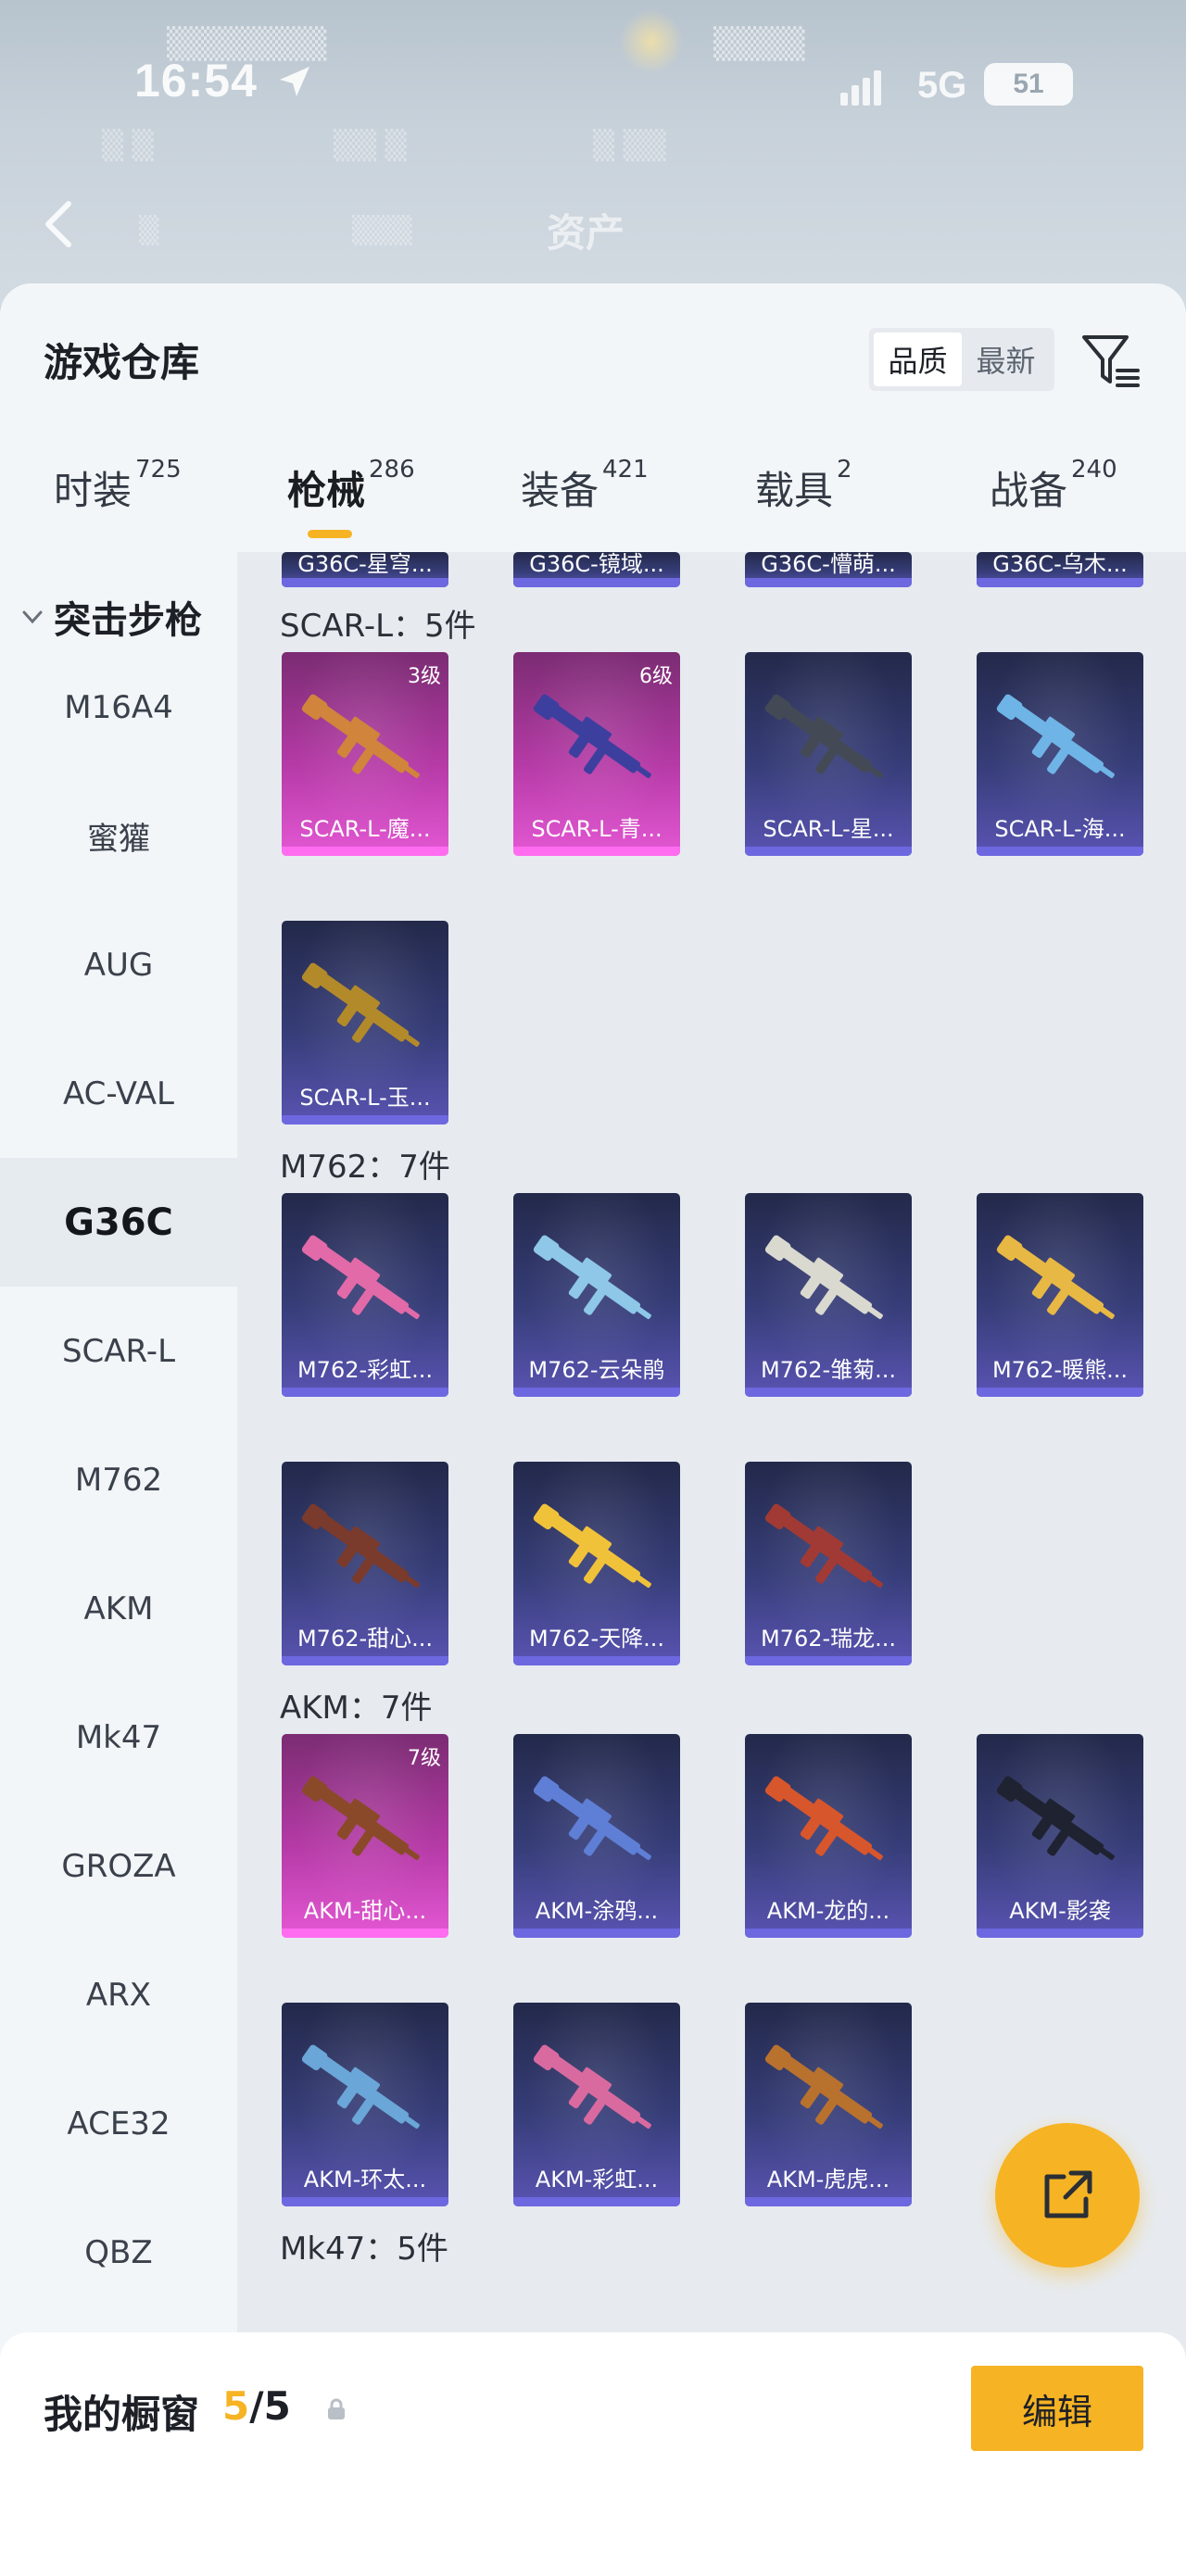 This screenshot has width=1186, height=2576. I want to click on section-label: SCAR-L：5件, so click(378, 626).